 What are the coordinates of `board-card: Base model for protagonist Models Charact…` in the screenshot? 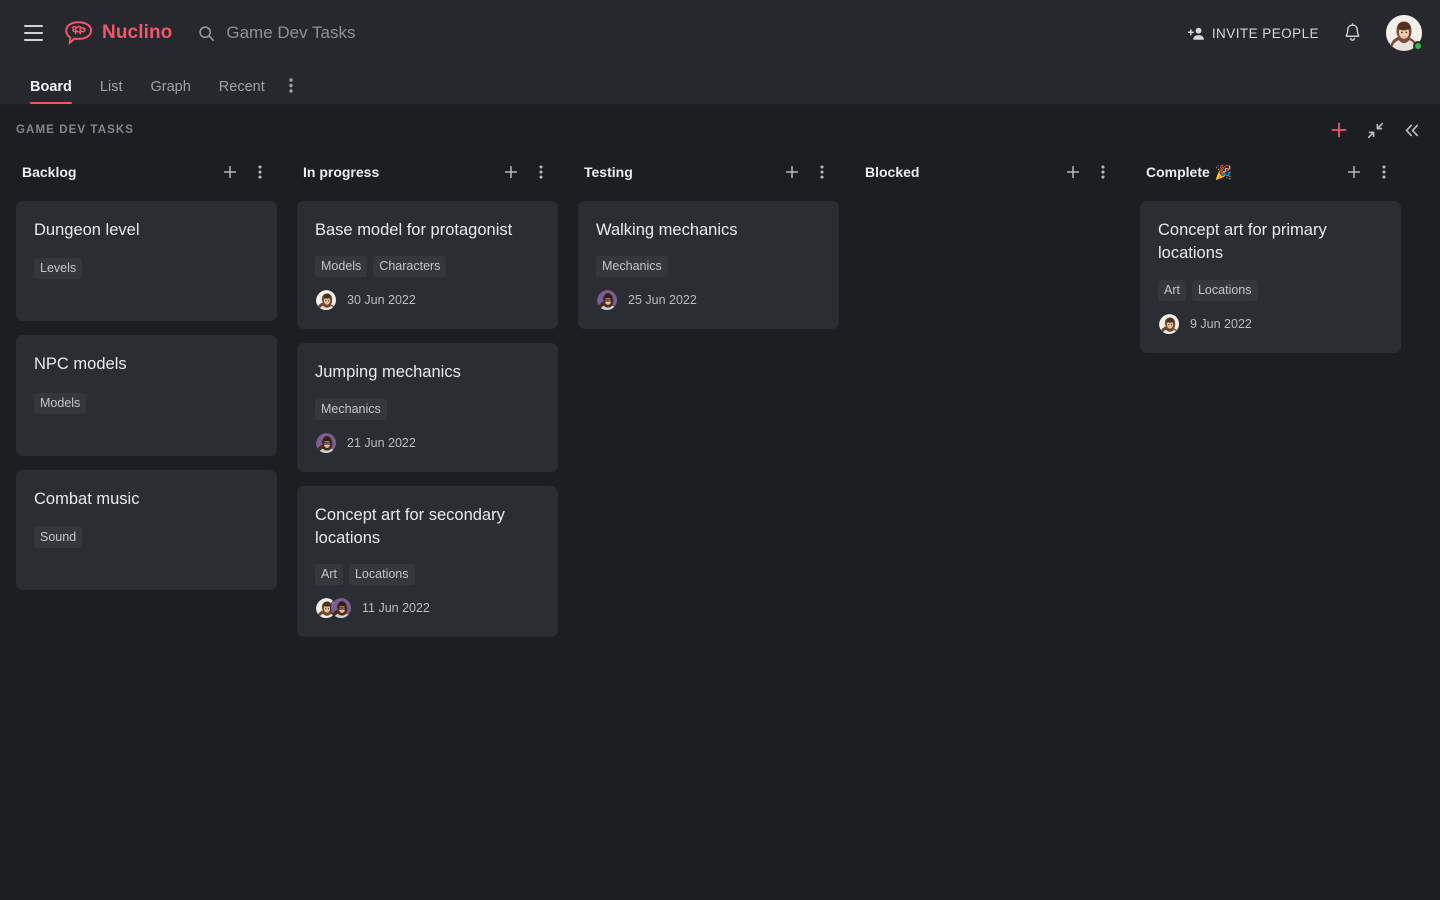 It's located at (427, 265).